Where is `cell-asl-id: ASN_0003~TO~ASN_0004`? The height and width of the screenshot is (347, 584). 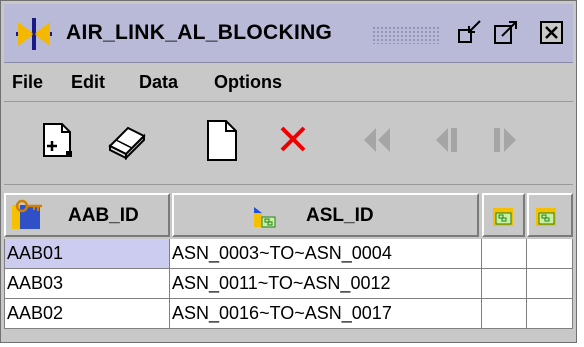 cell-asl-id: ASN_0003~TO~ASN_0004 is located at coordinates (326, 254).